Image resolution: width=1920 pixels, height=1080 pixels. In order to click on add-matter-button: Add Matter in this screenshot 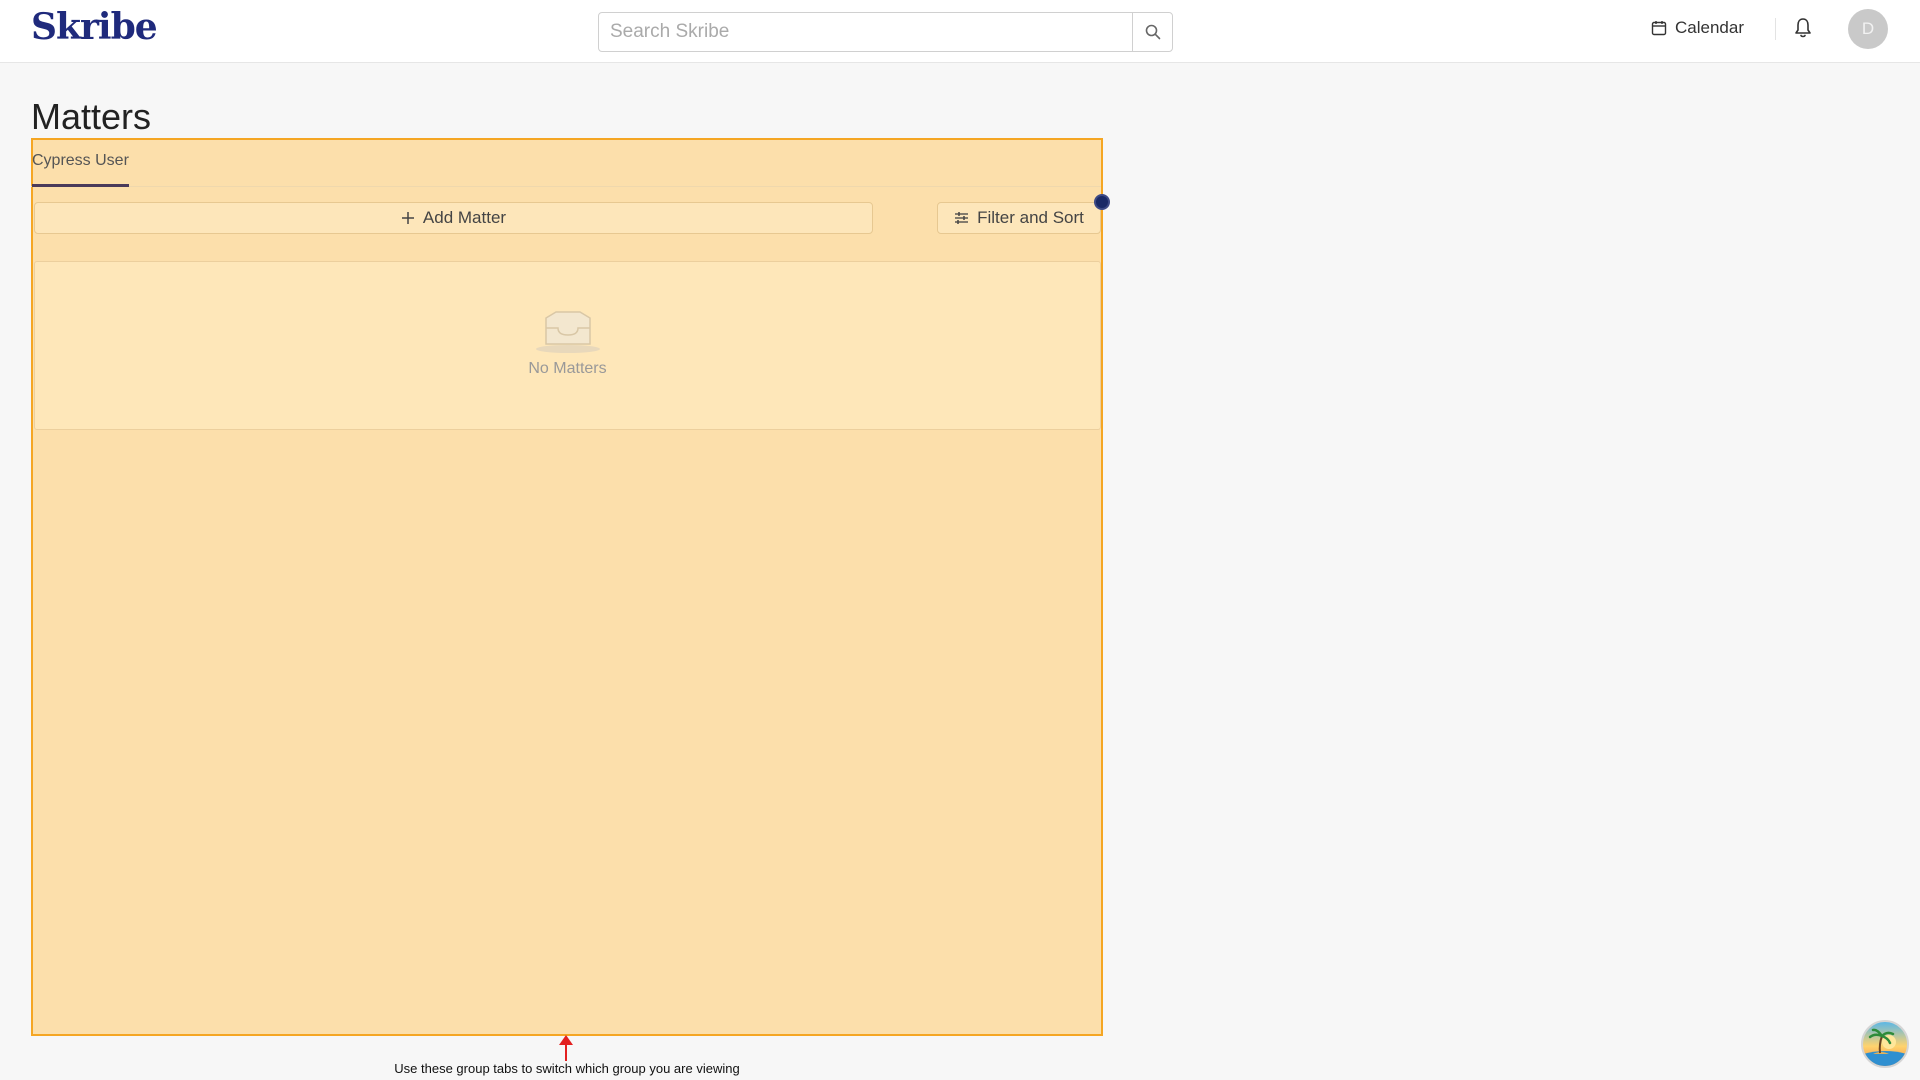, I will do `click(453, 218)`.